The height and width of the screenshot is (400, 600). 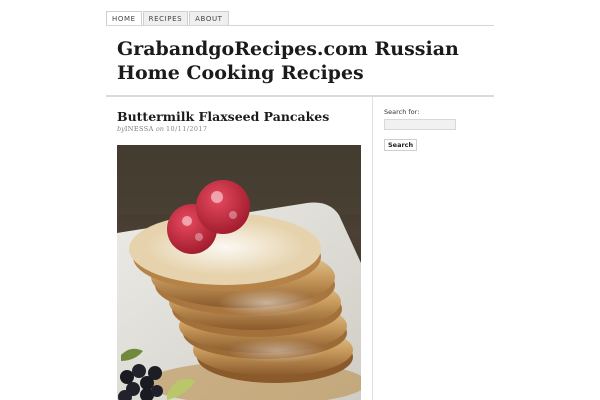 I want to click on nav-tab-recipes: RECIPES, so click(x=165, y=18).